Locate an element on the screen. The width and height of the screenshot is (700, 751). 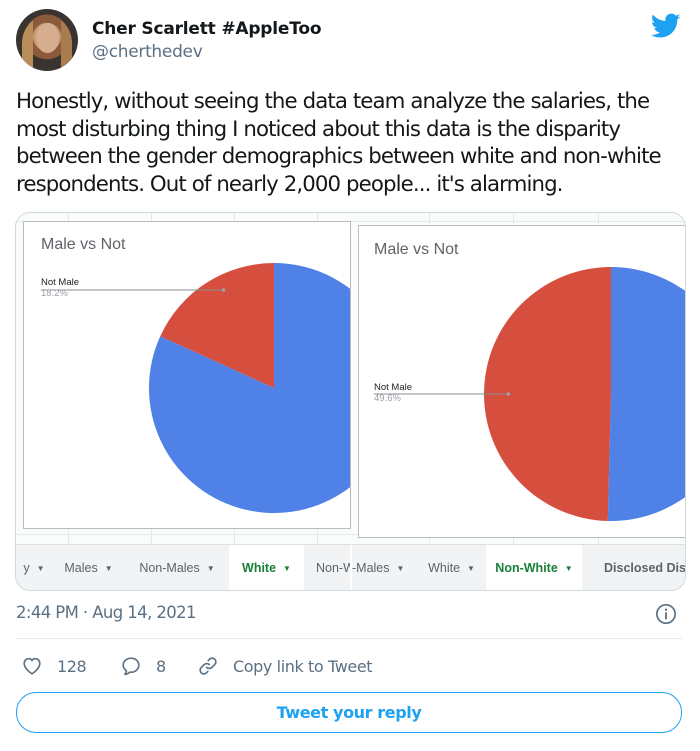
divider is located at coordinates (349, 638).